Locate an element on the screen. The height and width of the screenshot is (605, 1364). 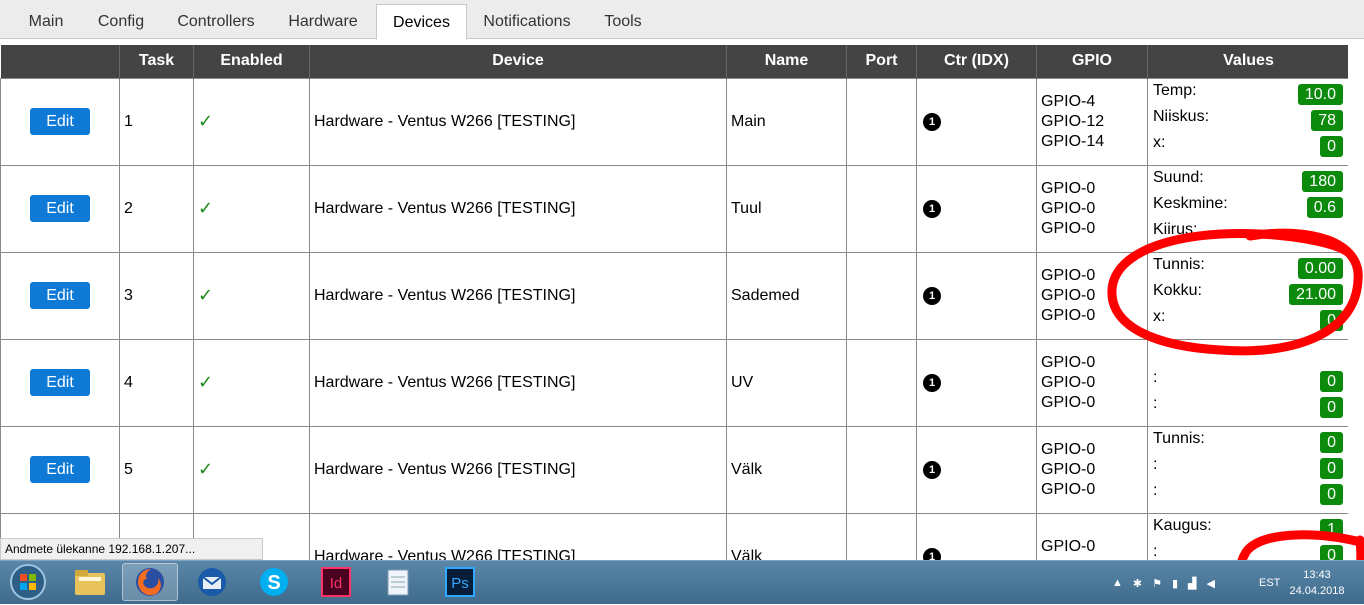
value-row: x: 0 is located at coordinates (1248, 144).